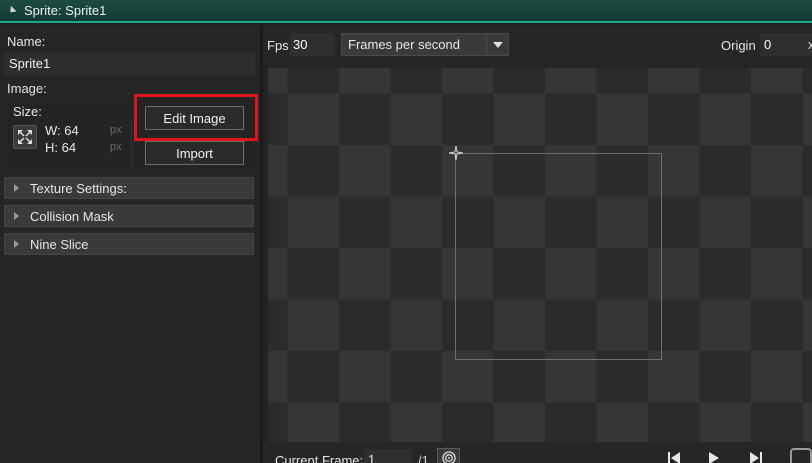 This screenshot has height=463, width=812. Describe the element at coordinates (194, 153) in the screenshot. I see `import-button: Import` at that location.